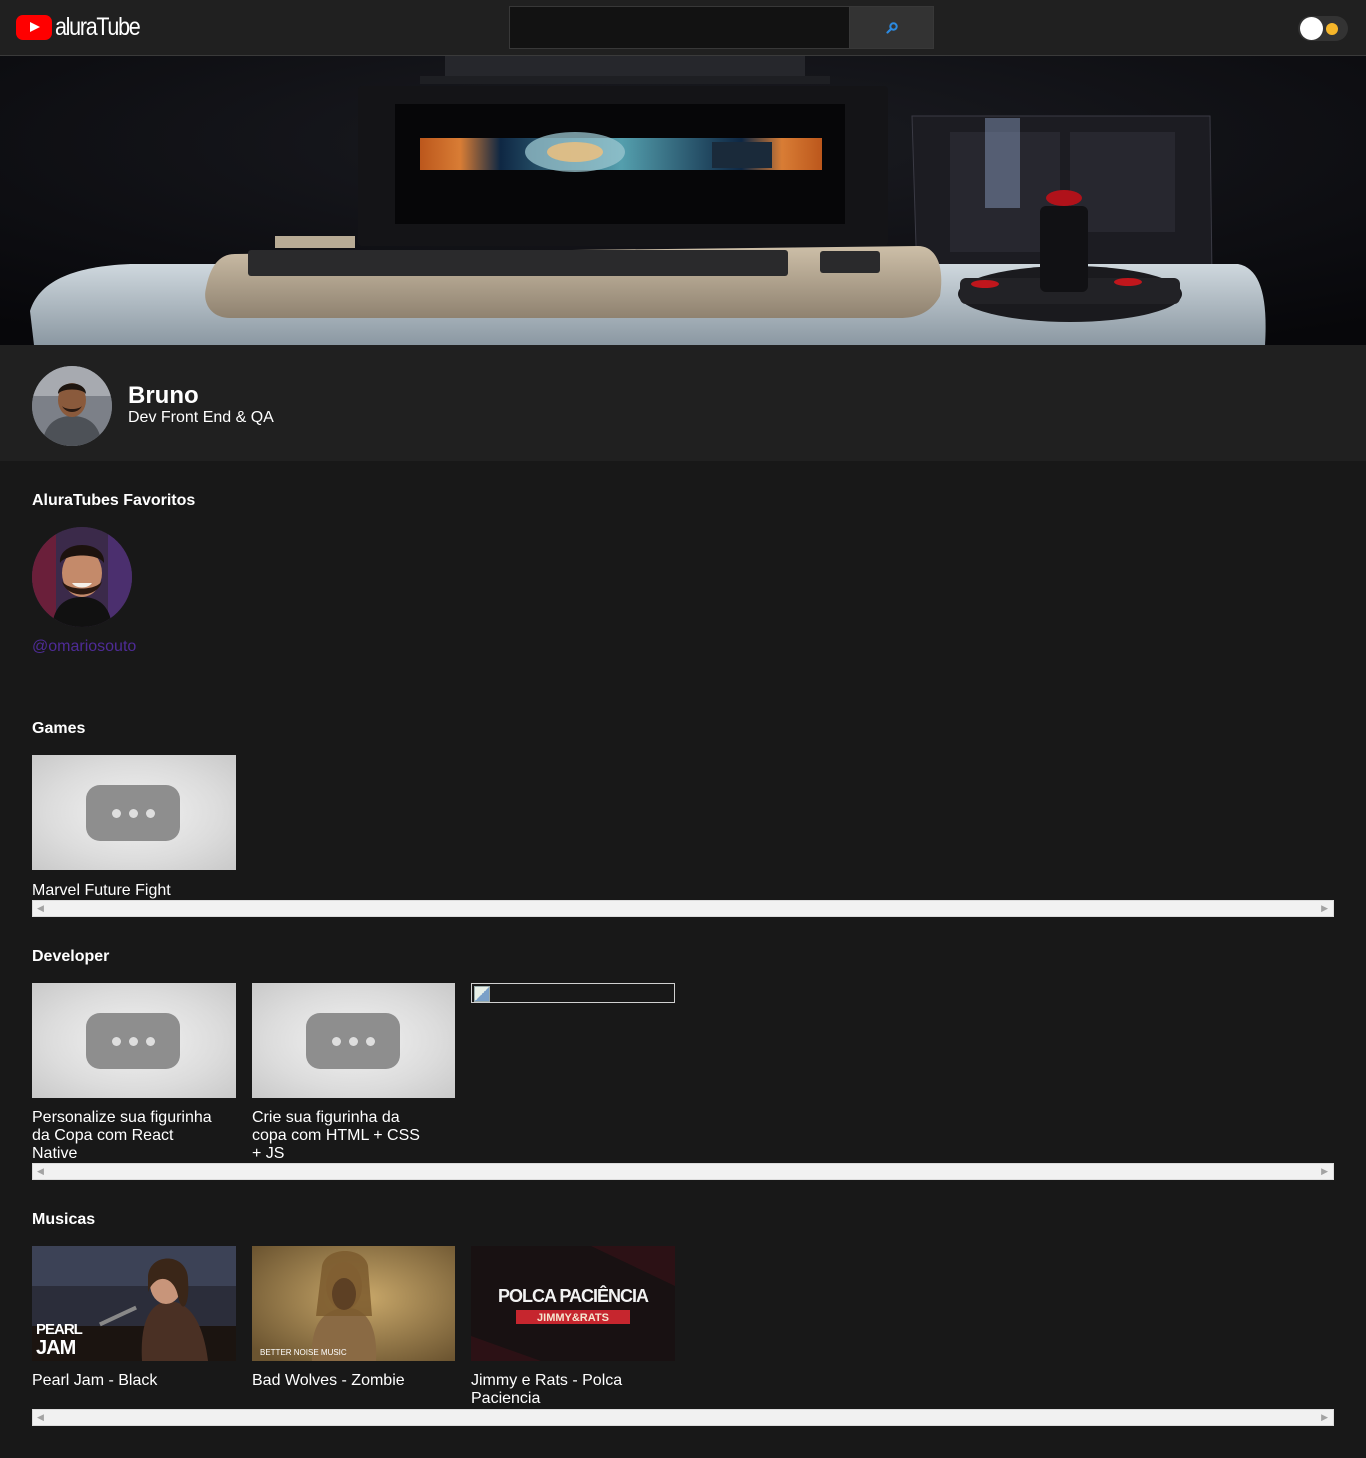  What do you see at coordinates (303, 1352) in the screenshot?
I see `thumb-text: BETTER NOISE MUSIC` at bounding box center [303, 1352].